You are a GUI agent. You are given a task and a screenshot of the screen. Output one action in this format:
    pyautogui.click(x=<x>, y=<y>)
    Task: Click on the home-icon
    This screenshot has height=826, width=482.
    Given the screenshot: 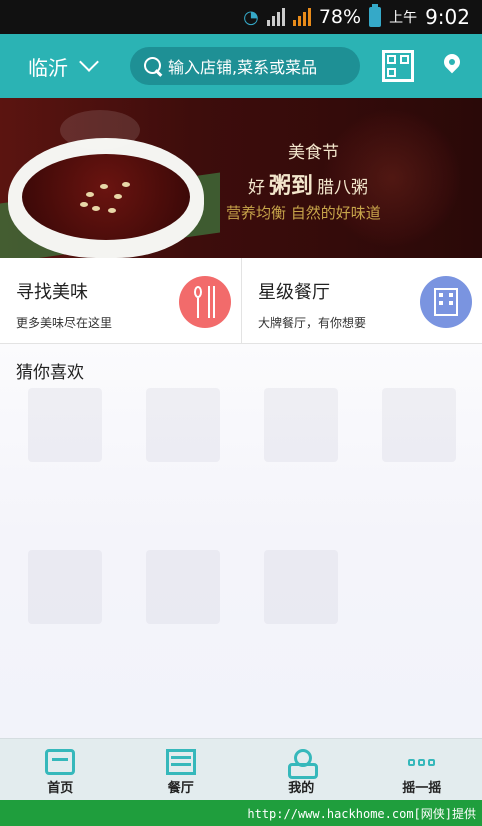 What is the action you would take?
    pyautogui.click(x=60, y=762)
    